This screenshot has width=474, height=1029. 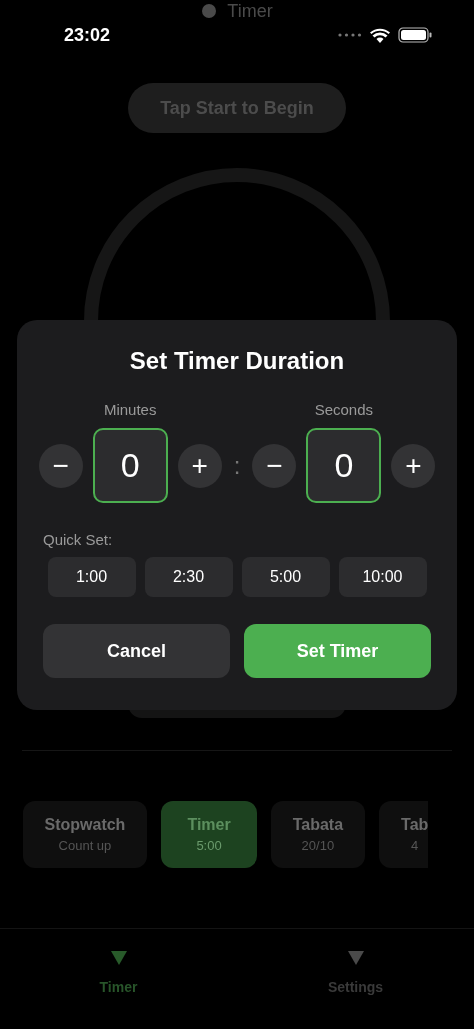 I want to click on mode-card: Tabata 20/10, so click(x=318, y=834).